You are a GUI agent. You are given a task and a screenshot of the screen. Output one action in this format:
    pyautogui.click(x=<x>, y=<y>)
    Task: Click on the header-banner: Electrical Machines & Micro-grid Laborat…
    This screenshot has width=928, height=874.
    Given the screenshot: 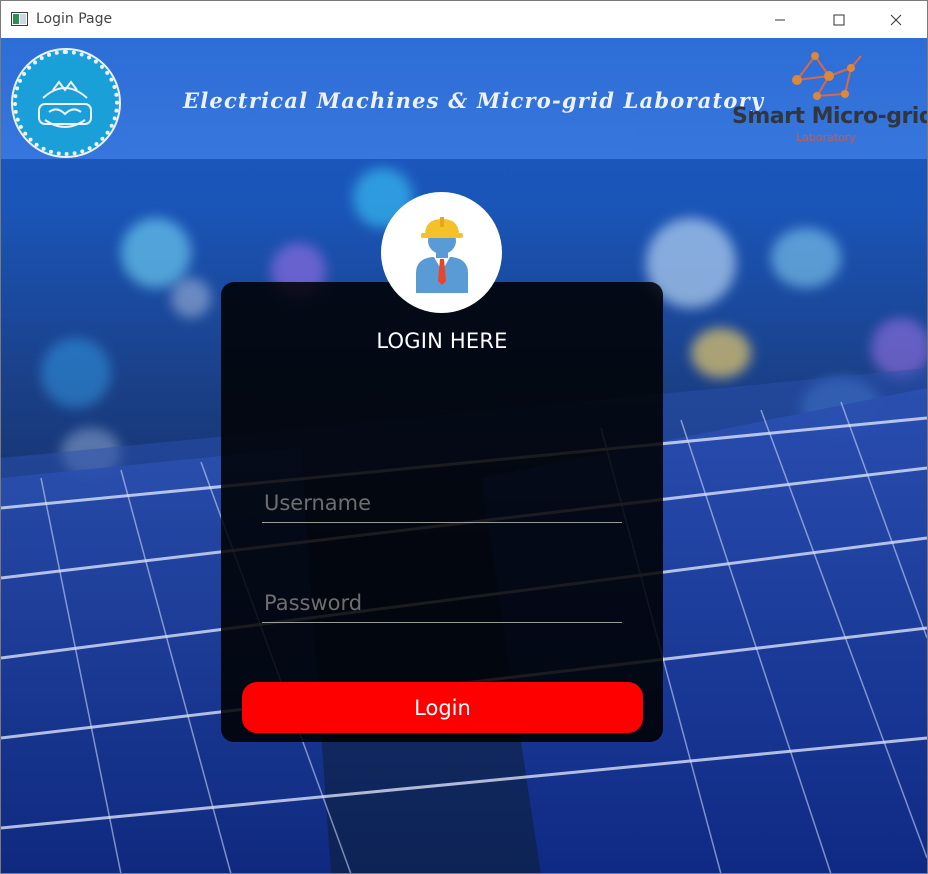 What is the action you would take?
    pyautogui.click(x=464, y=98)
    